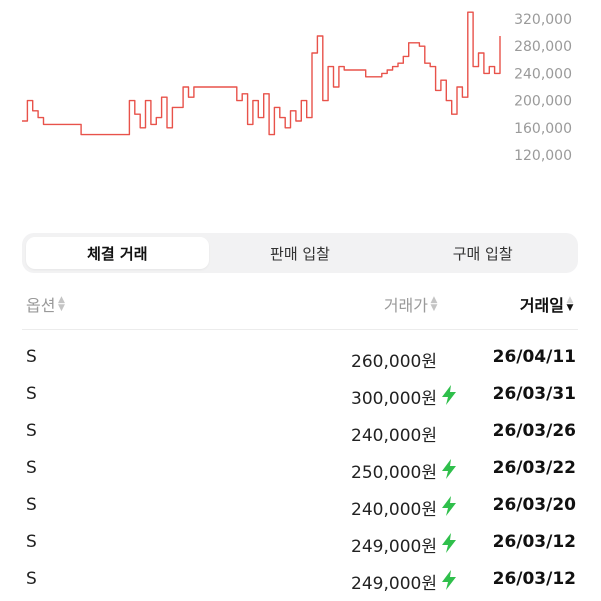 The image size is (601, 601). What do you see at coordinates (570, 304) in the screenshot?
I see `sort-desc-icon: ▲ ▼` at bounding box center [570, 304].